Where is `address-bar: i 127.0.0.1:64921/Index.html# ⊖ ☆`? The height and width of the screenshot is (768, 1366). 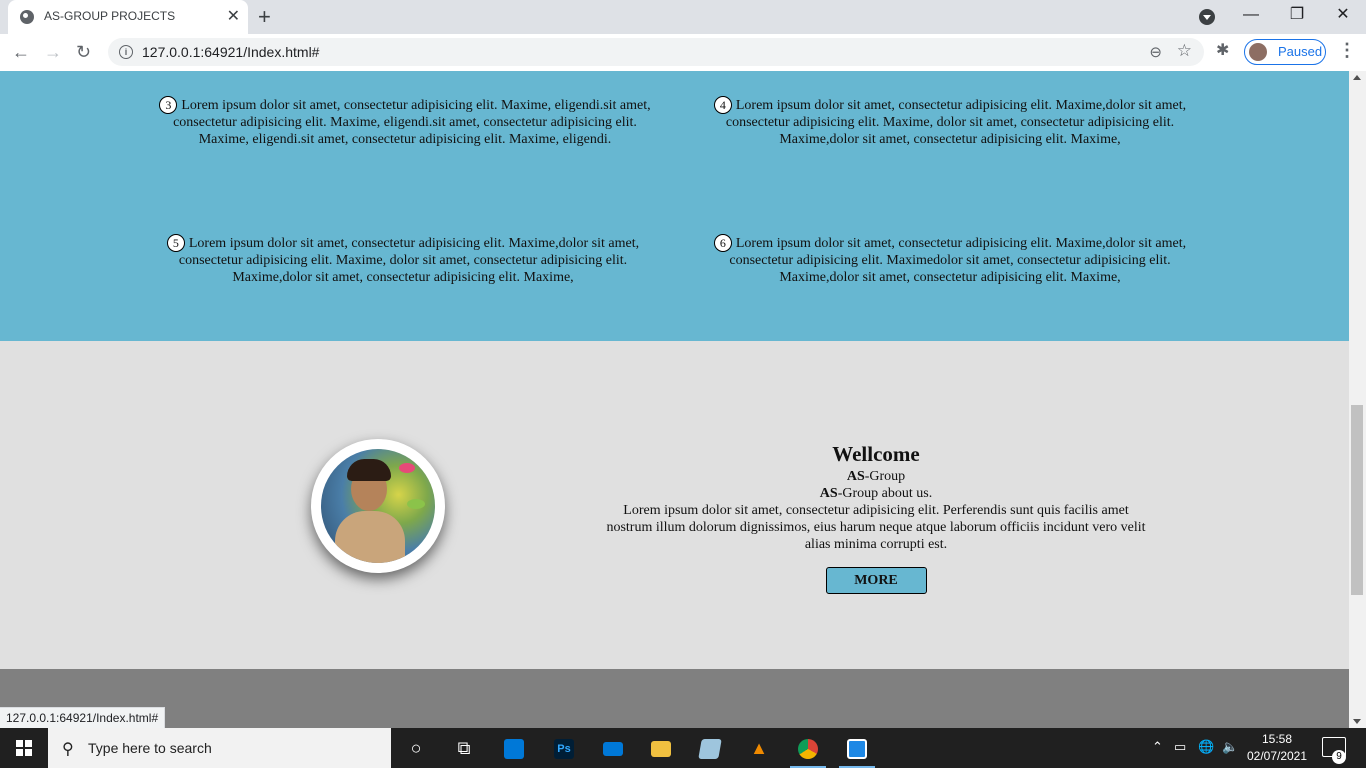 address-bar: i 127.0.0.1:64921/Index.html# ⊖ ☆ is located at coordinates (656, 52).